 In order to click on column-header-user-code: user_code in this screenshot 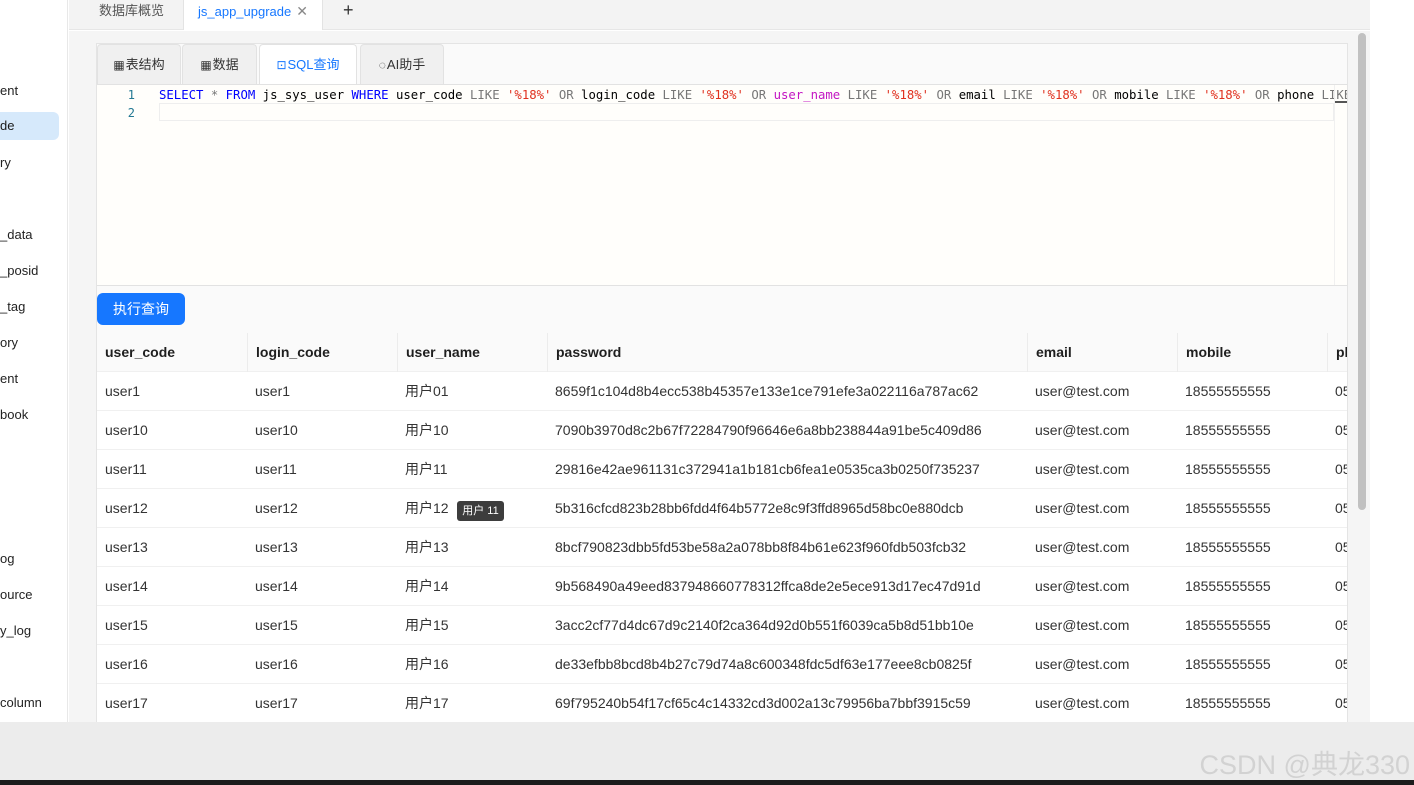, I will do `click(172, 352)`.